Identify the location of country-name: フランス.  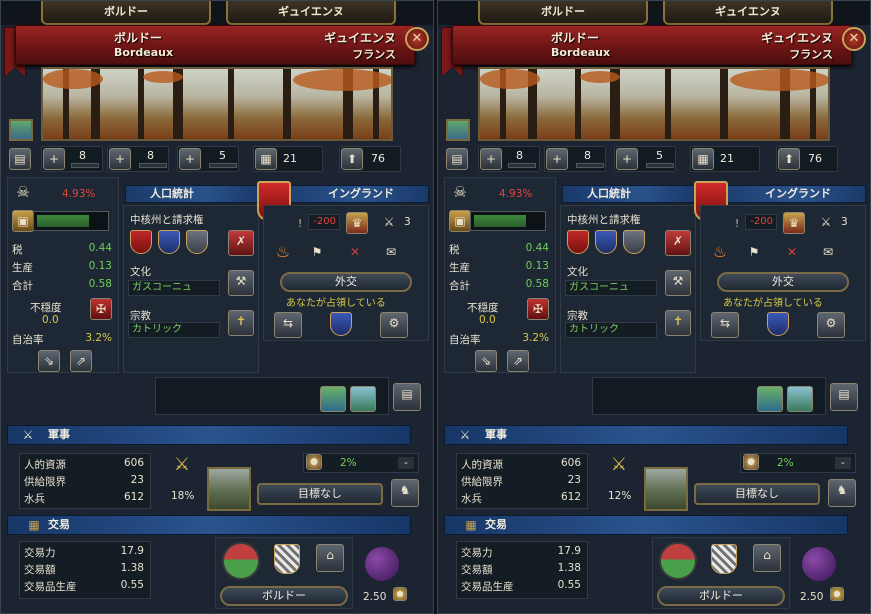
(811, 54).